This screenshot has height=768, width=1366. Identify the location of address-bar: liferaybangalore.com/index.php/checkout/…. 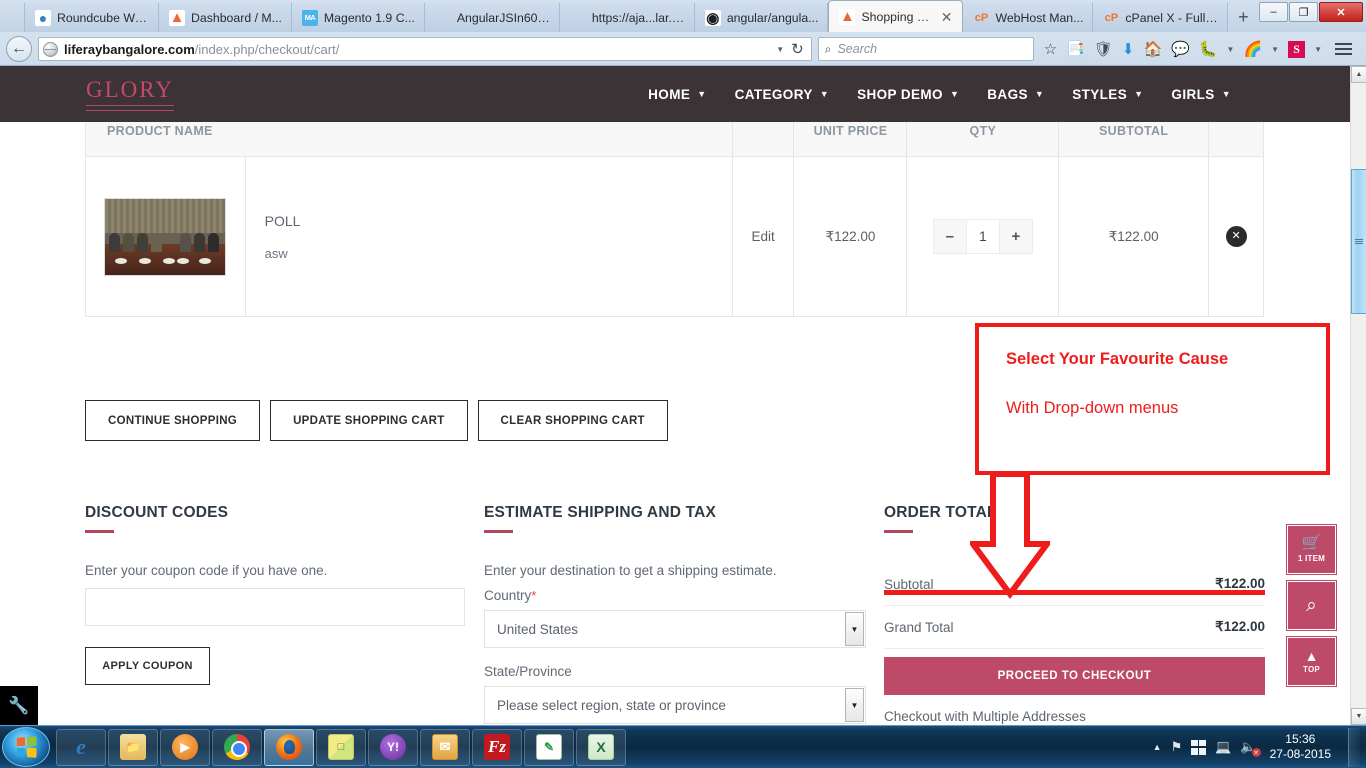
(425, 49).